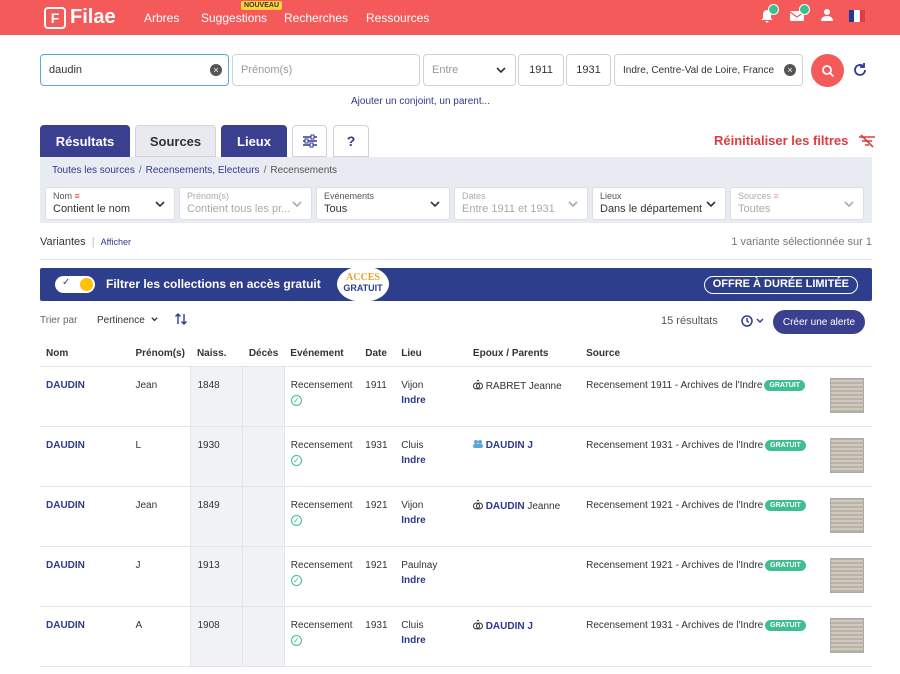  I want to click on variants-selected: 1 variante sélectionnée sur 1, so click(801, 242).